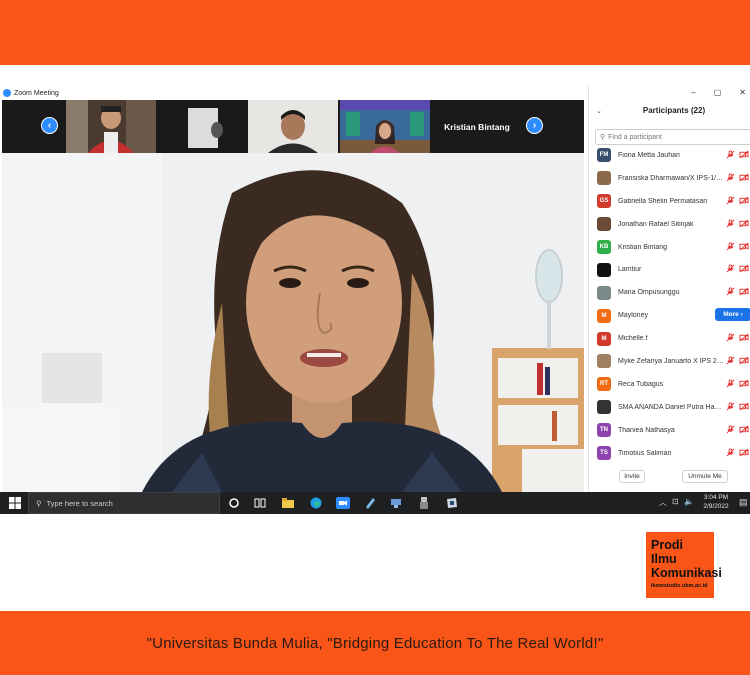 Image resolution: width=750 pixels, height=675 pixels. I want to click on taskbar-clock: 3:04 PM 2/9/2022, so click(716, 502).